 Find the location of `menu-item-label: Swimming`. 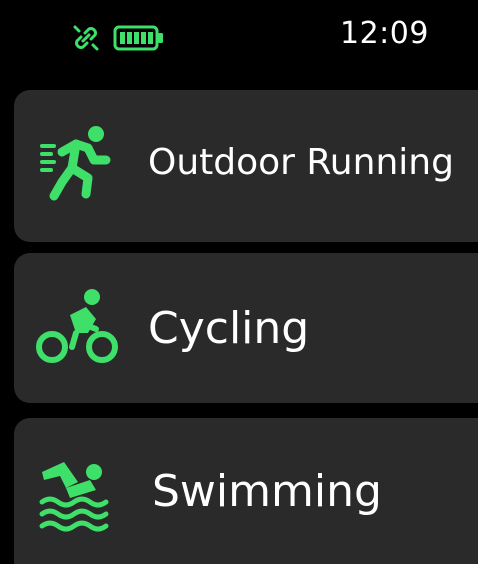

menu-item-label: Swimming is located at coordinates (267, 491).